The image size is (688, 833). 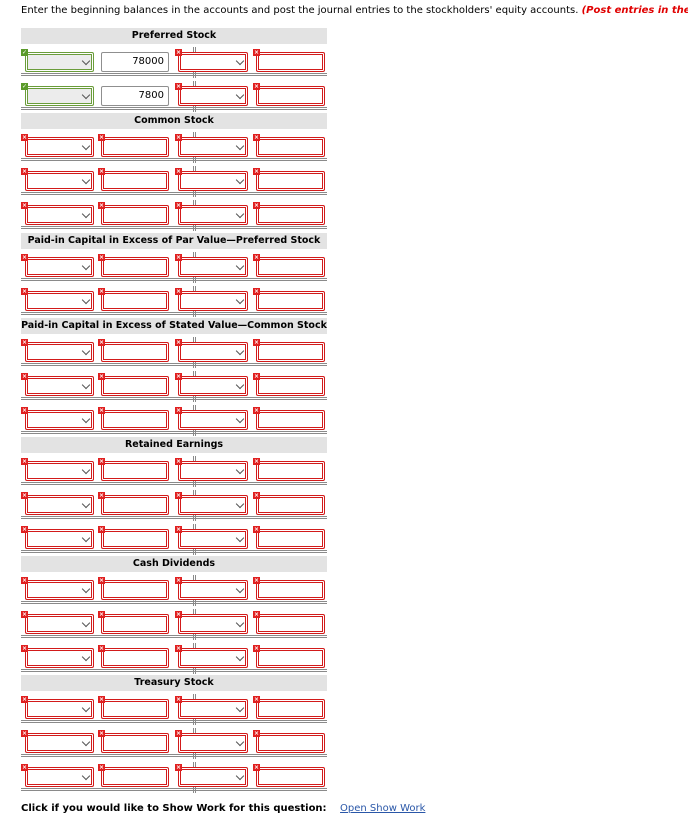 What do you see at coordinates (135, 62) in the screenshot?
I see `debit-amount-input: 78000` at bounding box center [135, 62].